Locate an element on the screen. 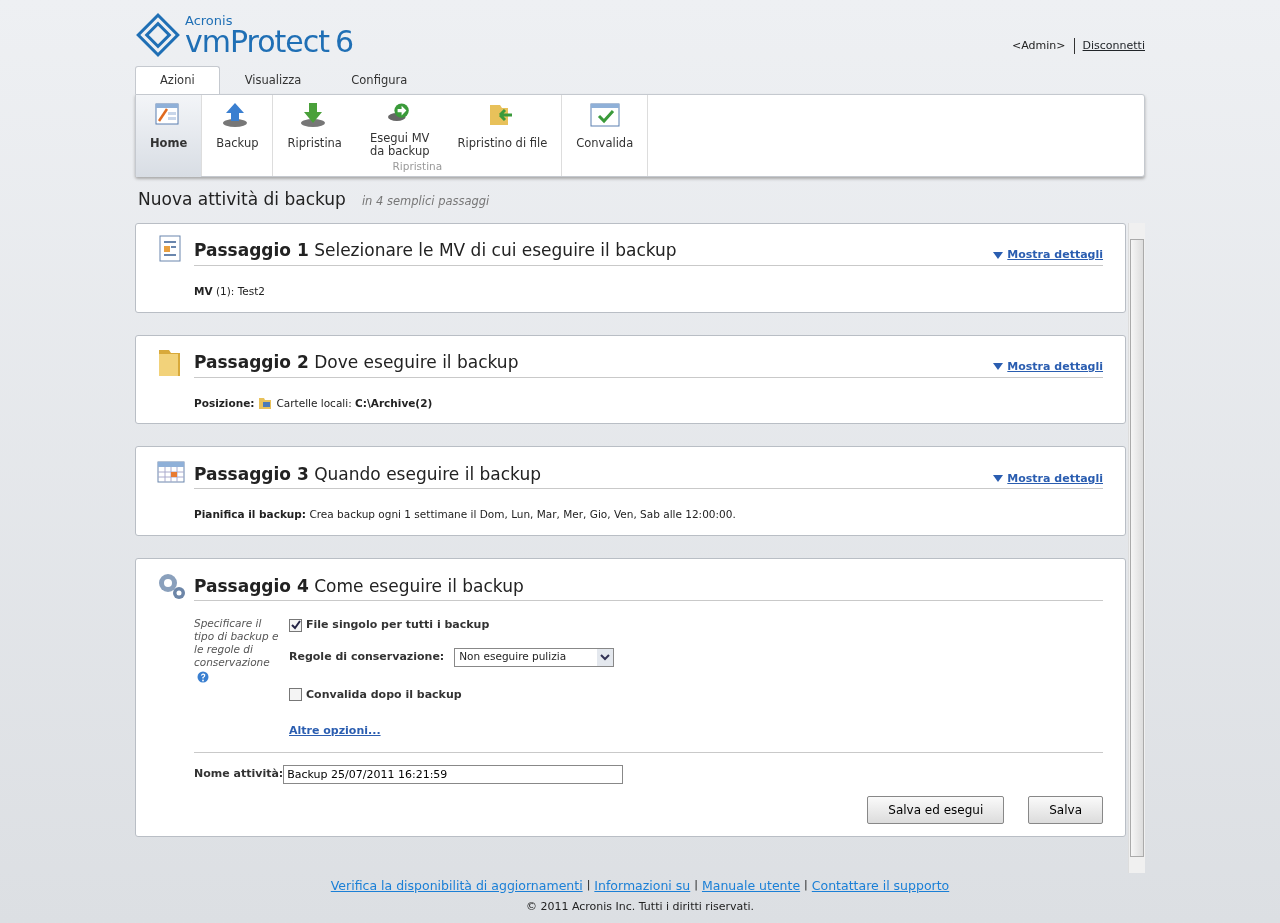  summary-text: Pianifica il backup: Crea backup ogni 1 settimane il Dom, Lun, Mar, Mer, Gio, Ven, Sab alle 12:00:00. is located at coordinates (465, 515).